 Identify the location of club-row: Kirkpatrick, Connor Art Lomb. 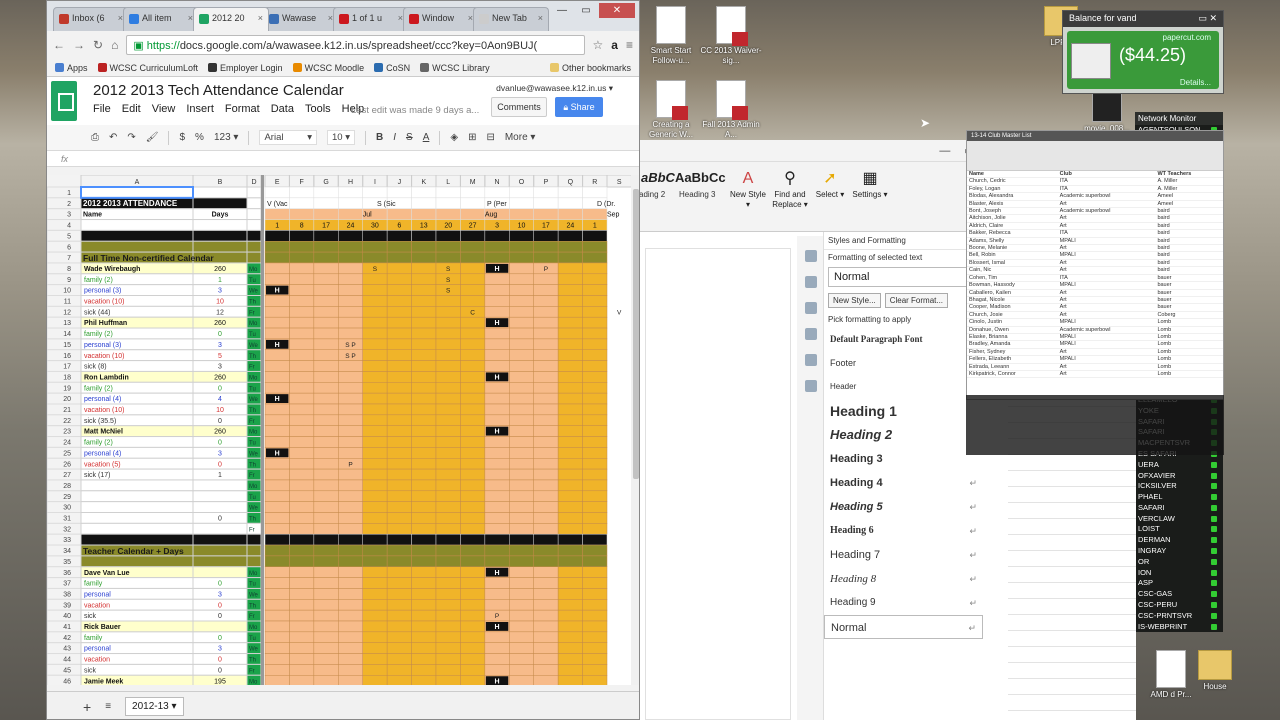
(1095, 374).